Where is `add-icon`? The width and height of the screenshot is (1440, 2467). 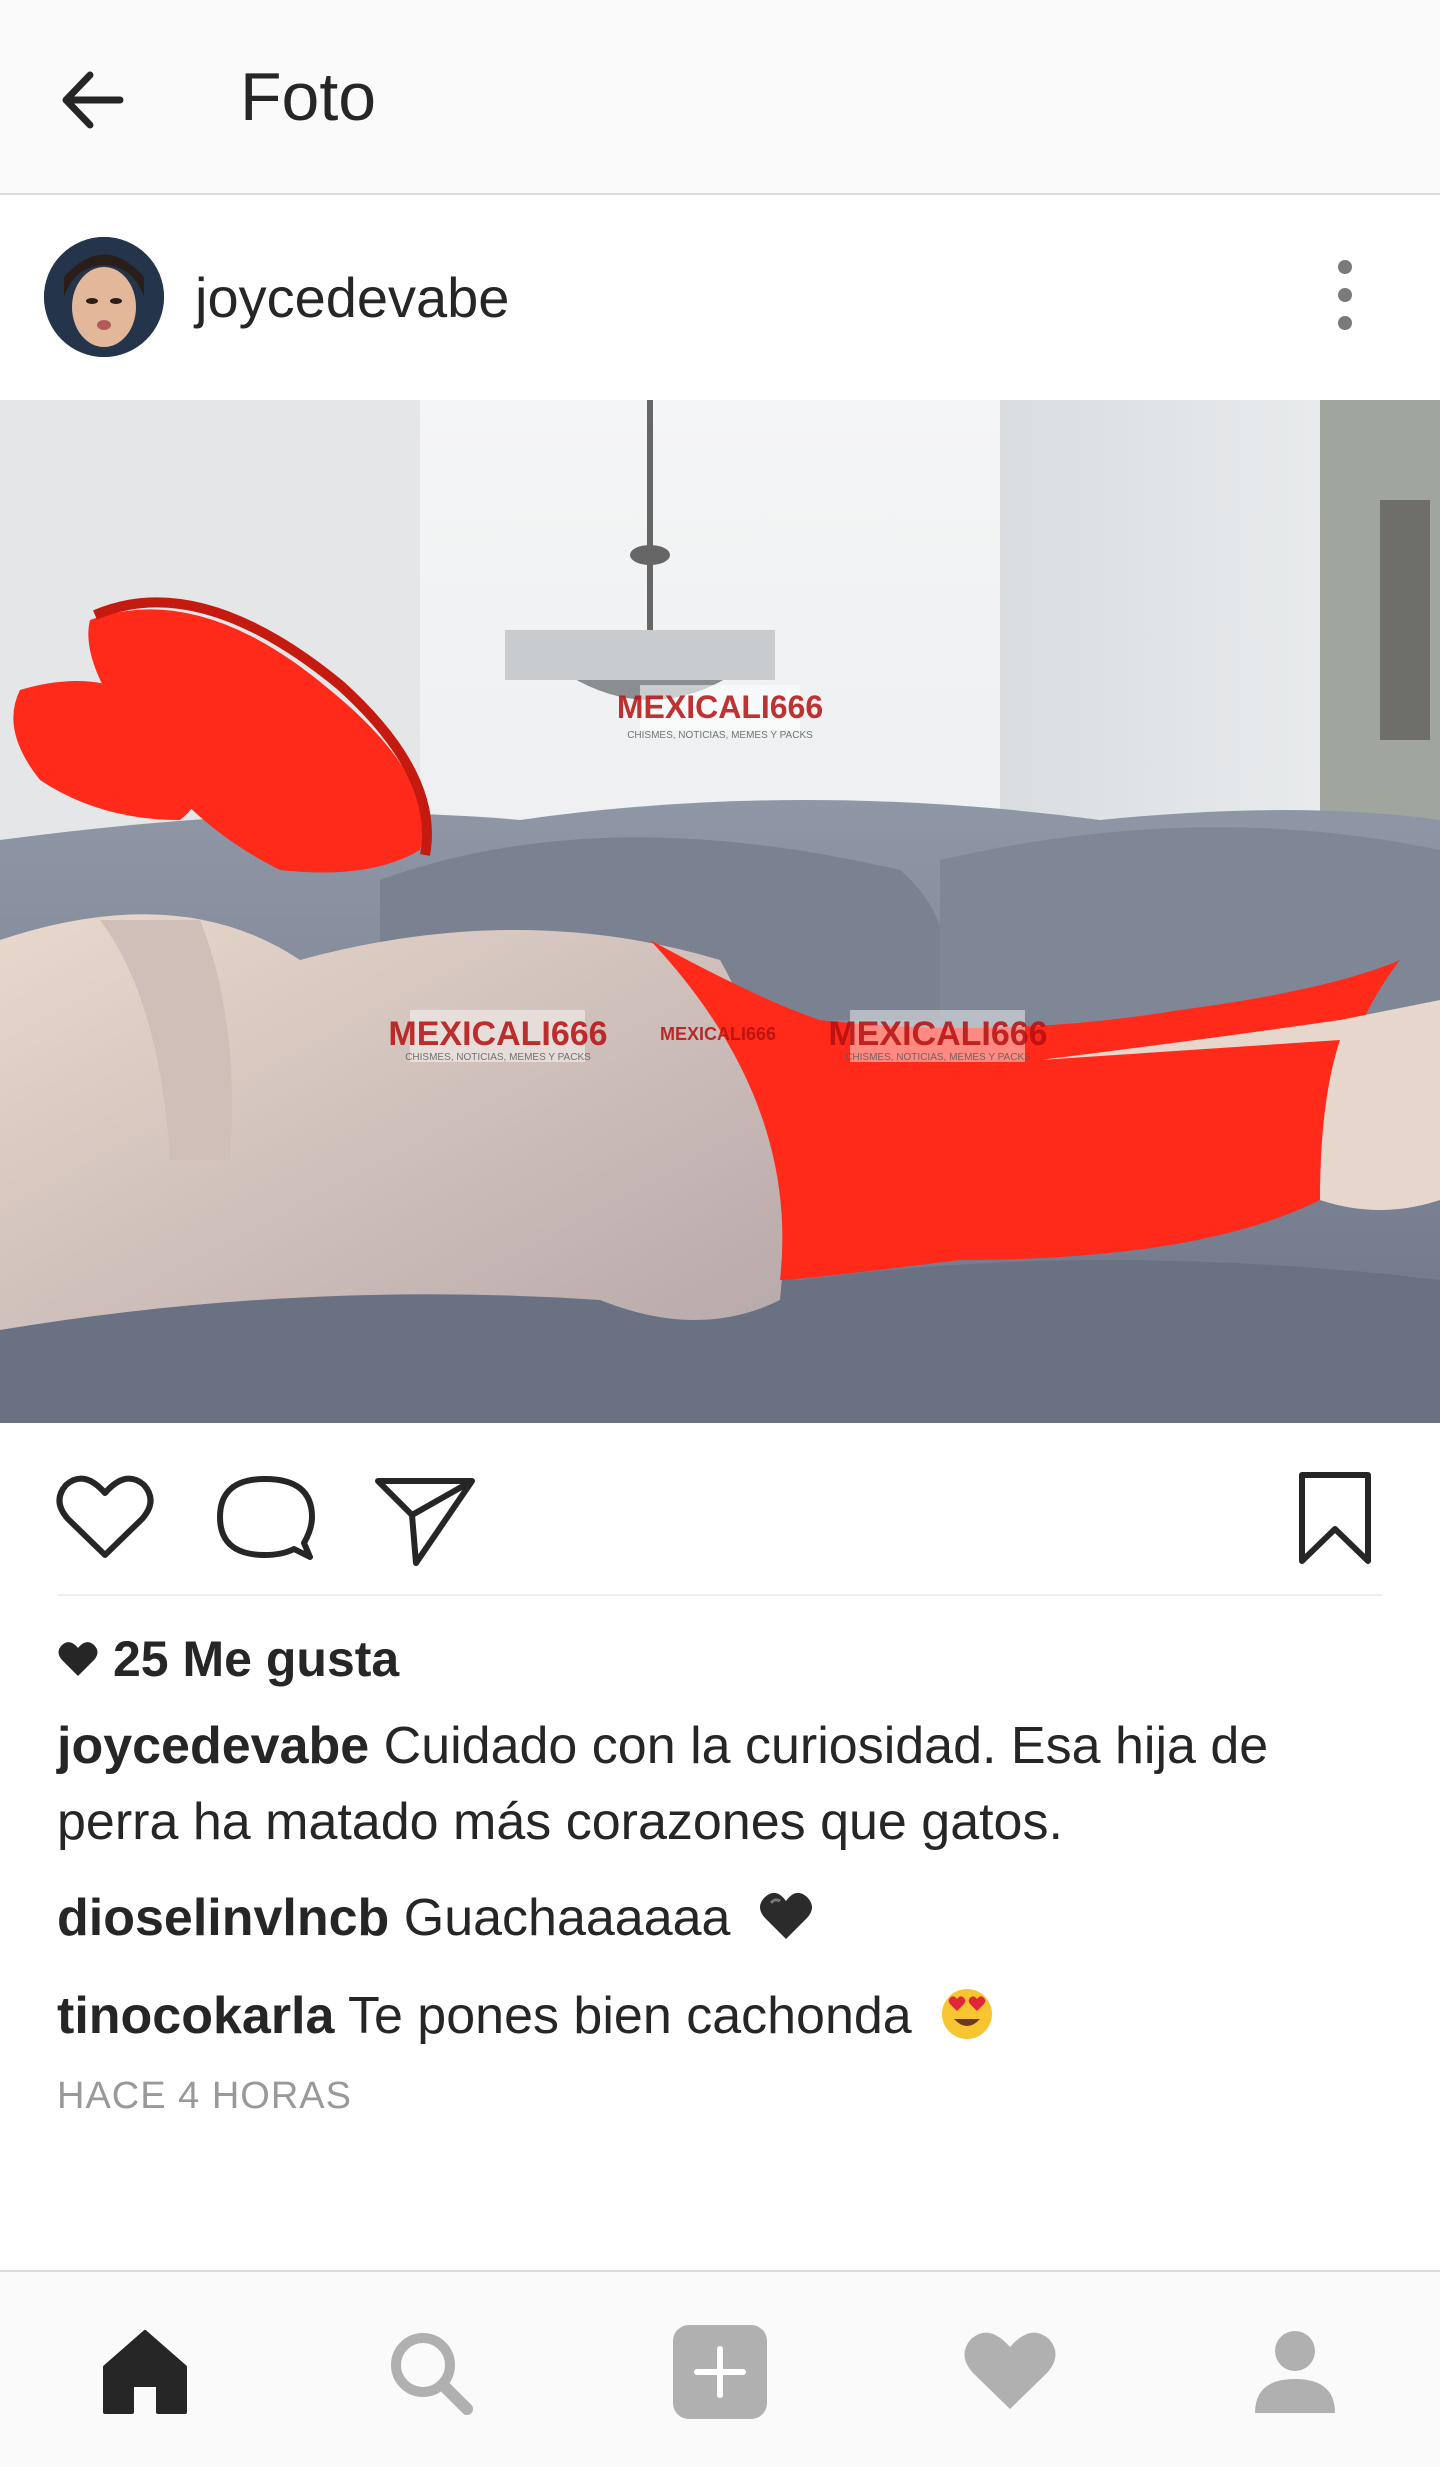 add-icon is located at coordinates (720, 2372).